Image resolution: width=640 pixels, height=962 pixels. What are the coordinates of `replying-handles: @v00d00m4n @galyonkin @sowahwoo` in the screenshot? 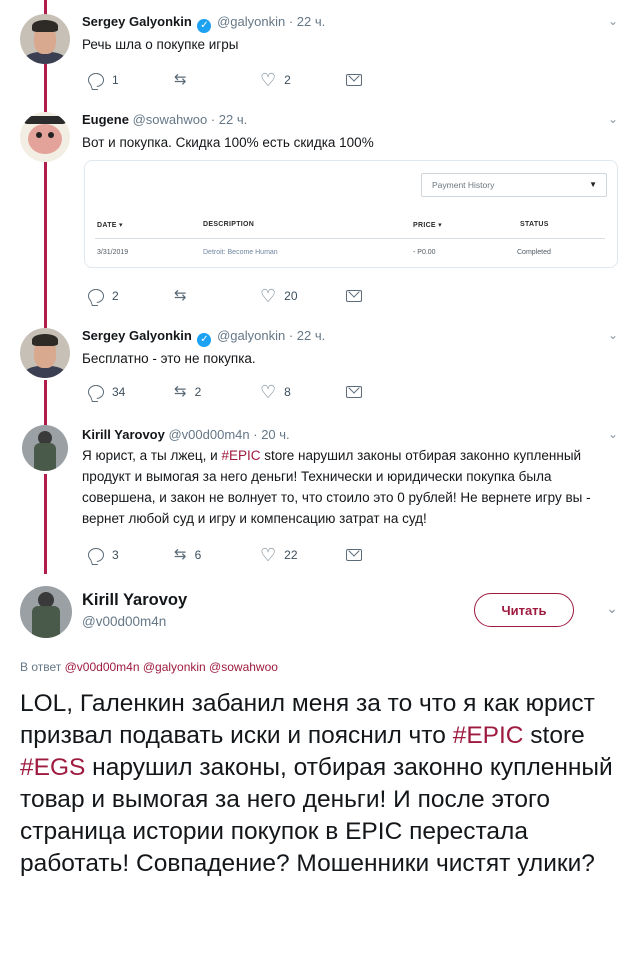 It's located at (171, 667).